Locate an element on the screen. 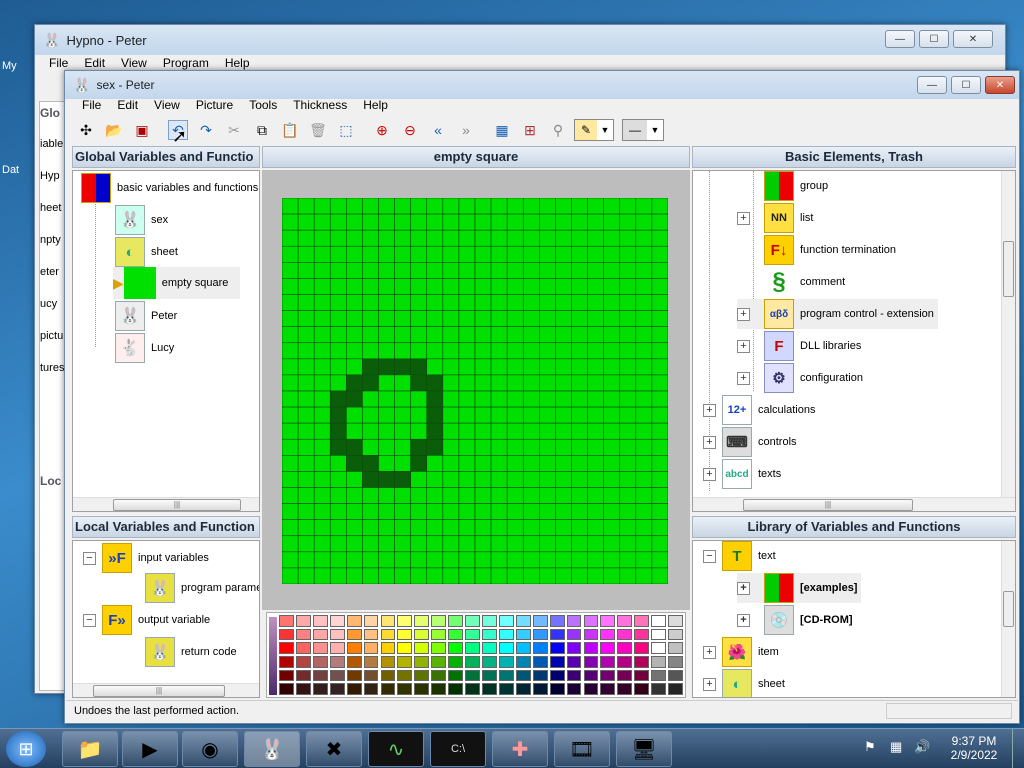 This screenshot has width=1024, height=768. taskbar-cross-app-icon: ✚ is located at coordinates (520, 749).